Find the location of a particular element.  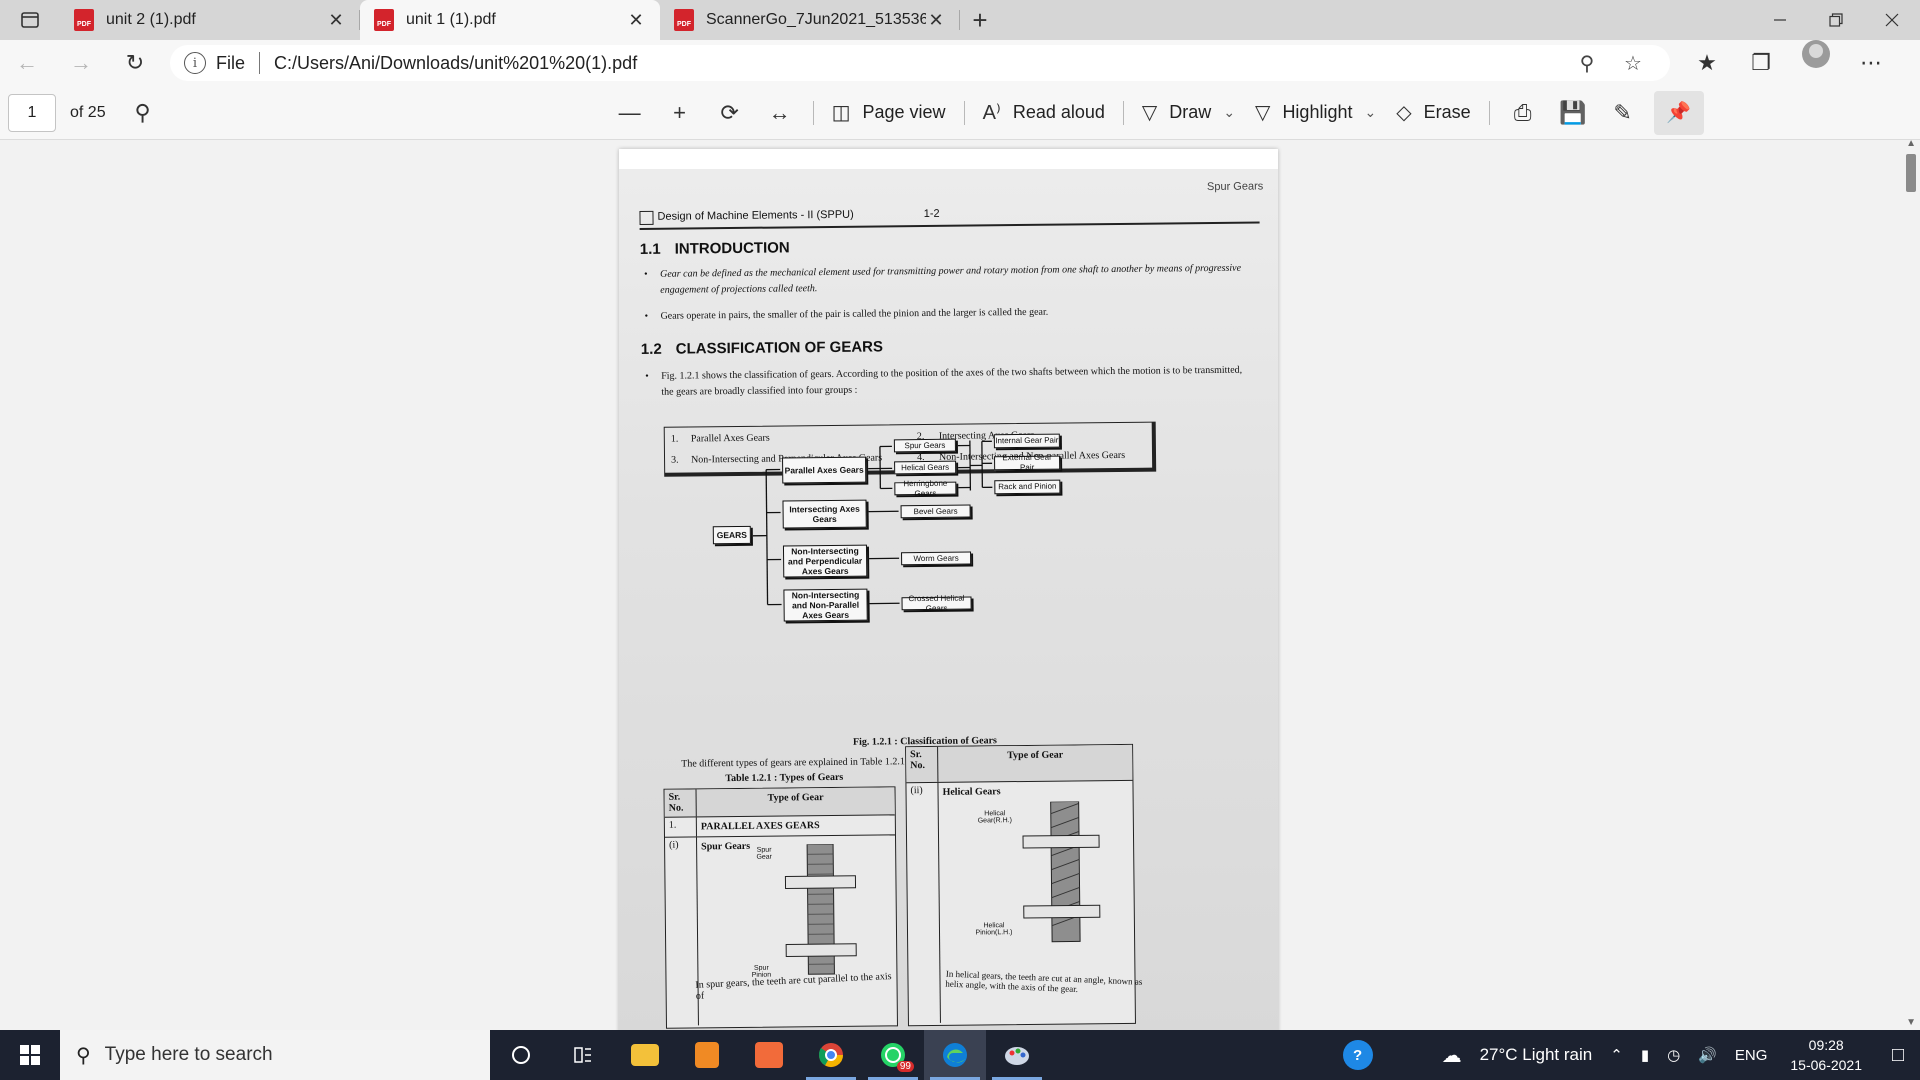

window-controls is located at coordinates (1836, 20).